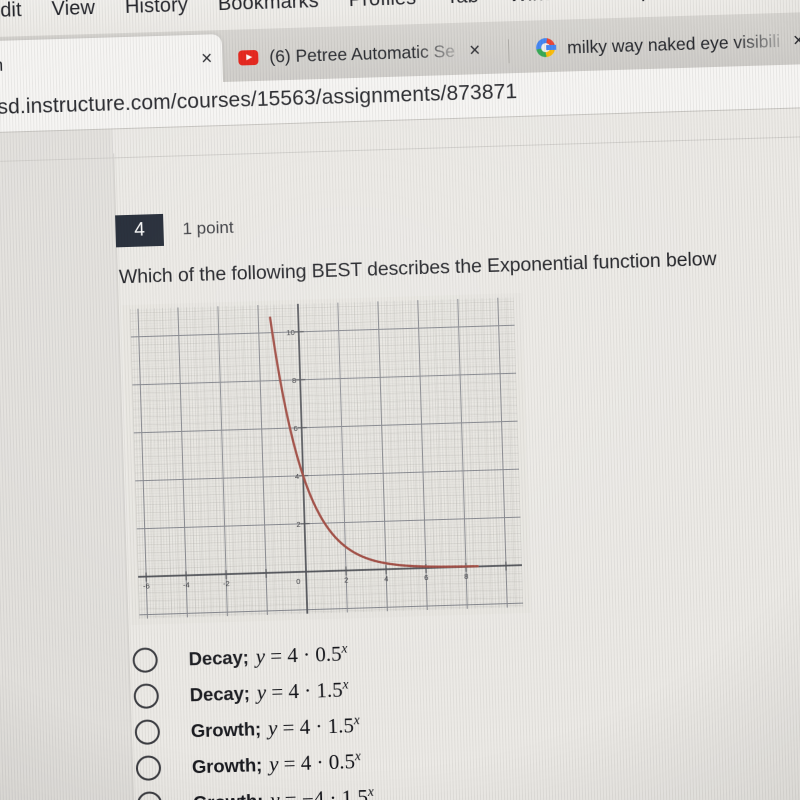 The height and width of the screenshot is (800, 800). What do you see at coordinates (208, 228) in the screenshot?
I see `question-points: 1 point` at bounding box center [208, 228].